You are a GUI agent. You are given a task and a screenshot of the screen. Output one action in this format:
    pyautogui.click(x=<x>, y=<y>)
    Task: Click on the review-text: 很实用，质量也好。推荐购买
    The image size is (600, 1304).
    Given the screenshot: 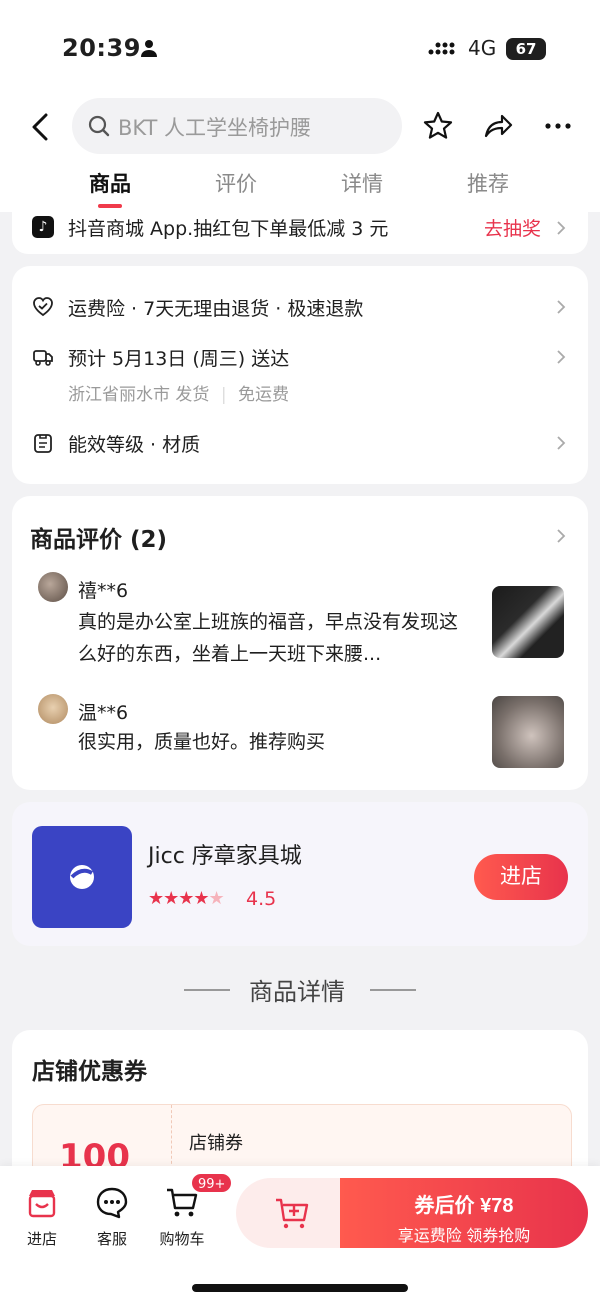 What is the action you would take?
    pyautogui.click(x=202, y=742)
    